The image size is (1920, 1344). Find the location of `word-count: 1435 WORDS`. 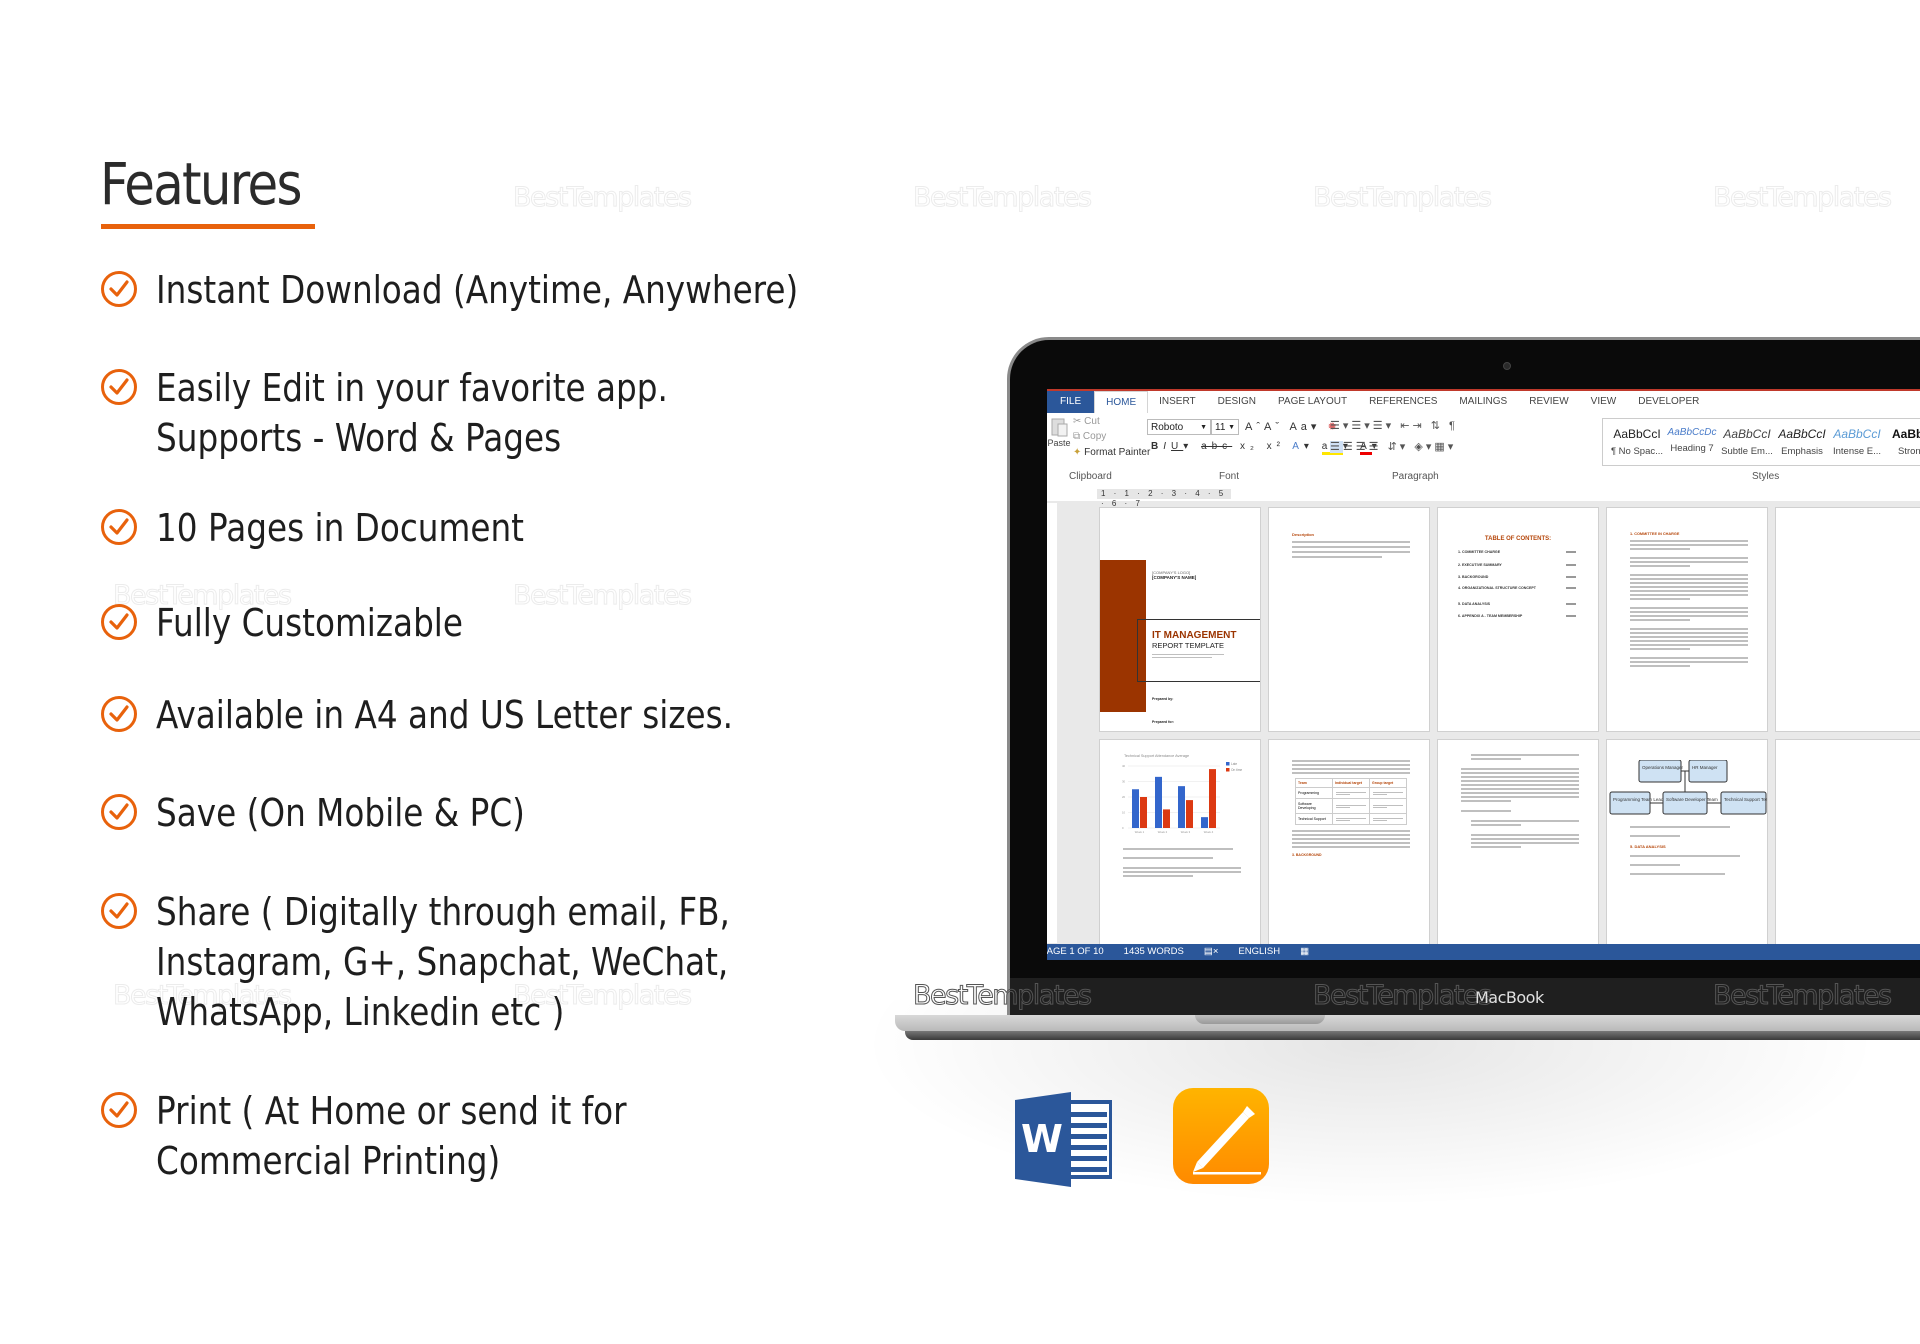

word-count: 1435 WORDS is located at coordinates (1154, 952).